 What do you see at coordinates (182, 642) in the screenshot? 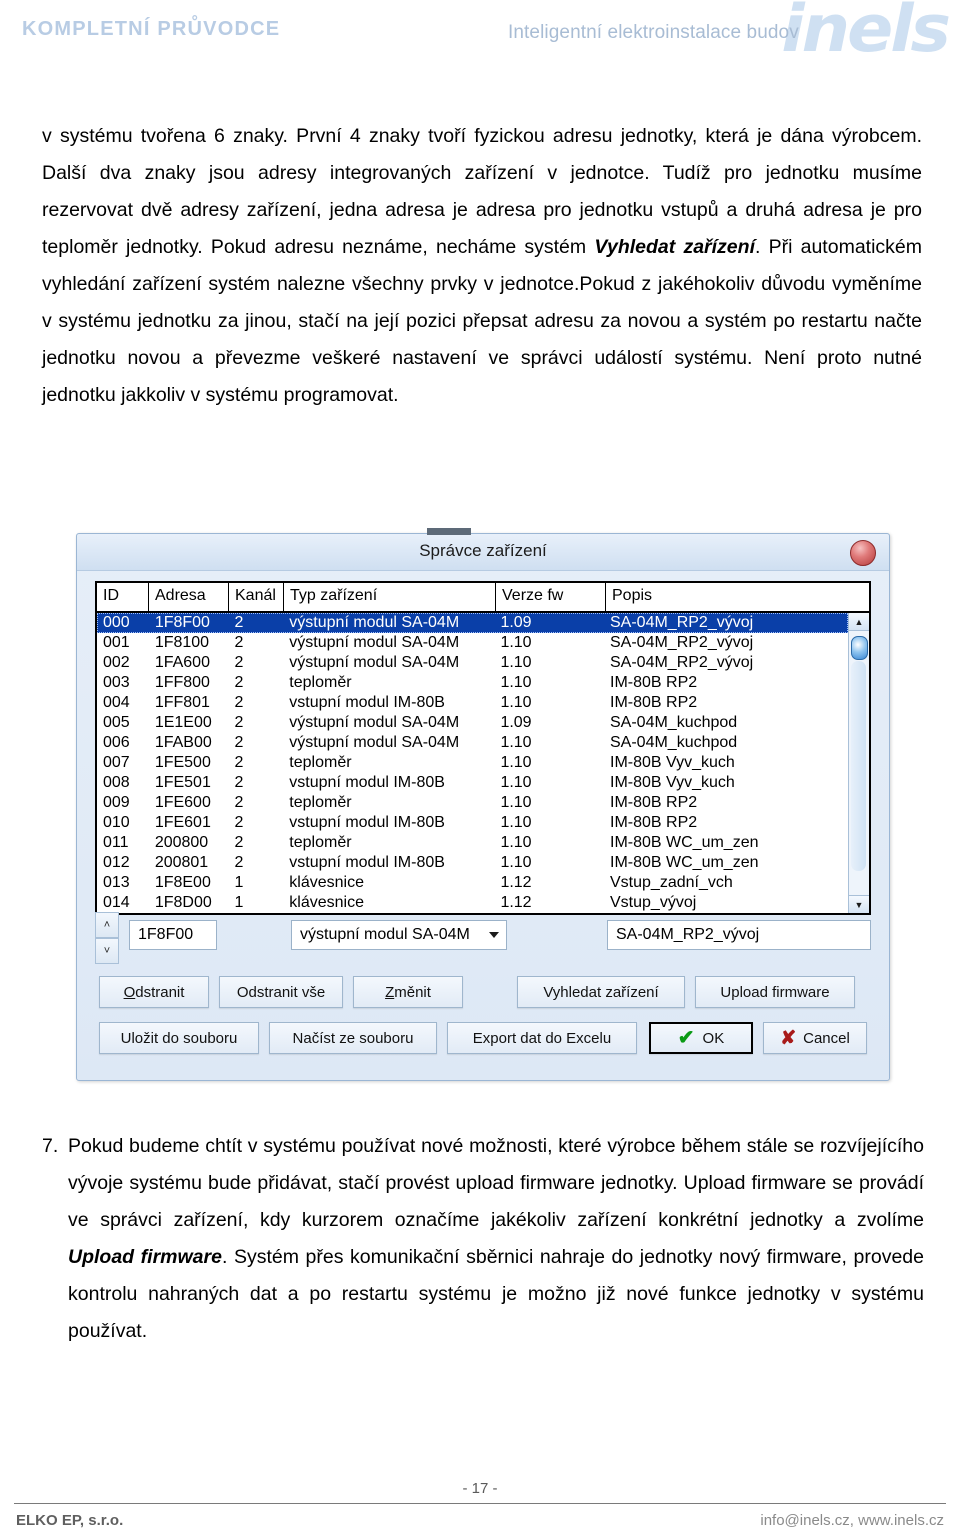
I see `table-cell-adr: 1F8100` at bounding box center [182, 642].